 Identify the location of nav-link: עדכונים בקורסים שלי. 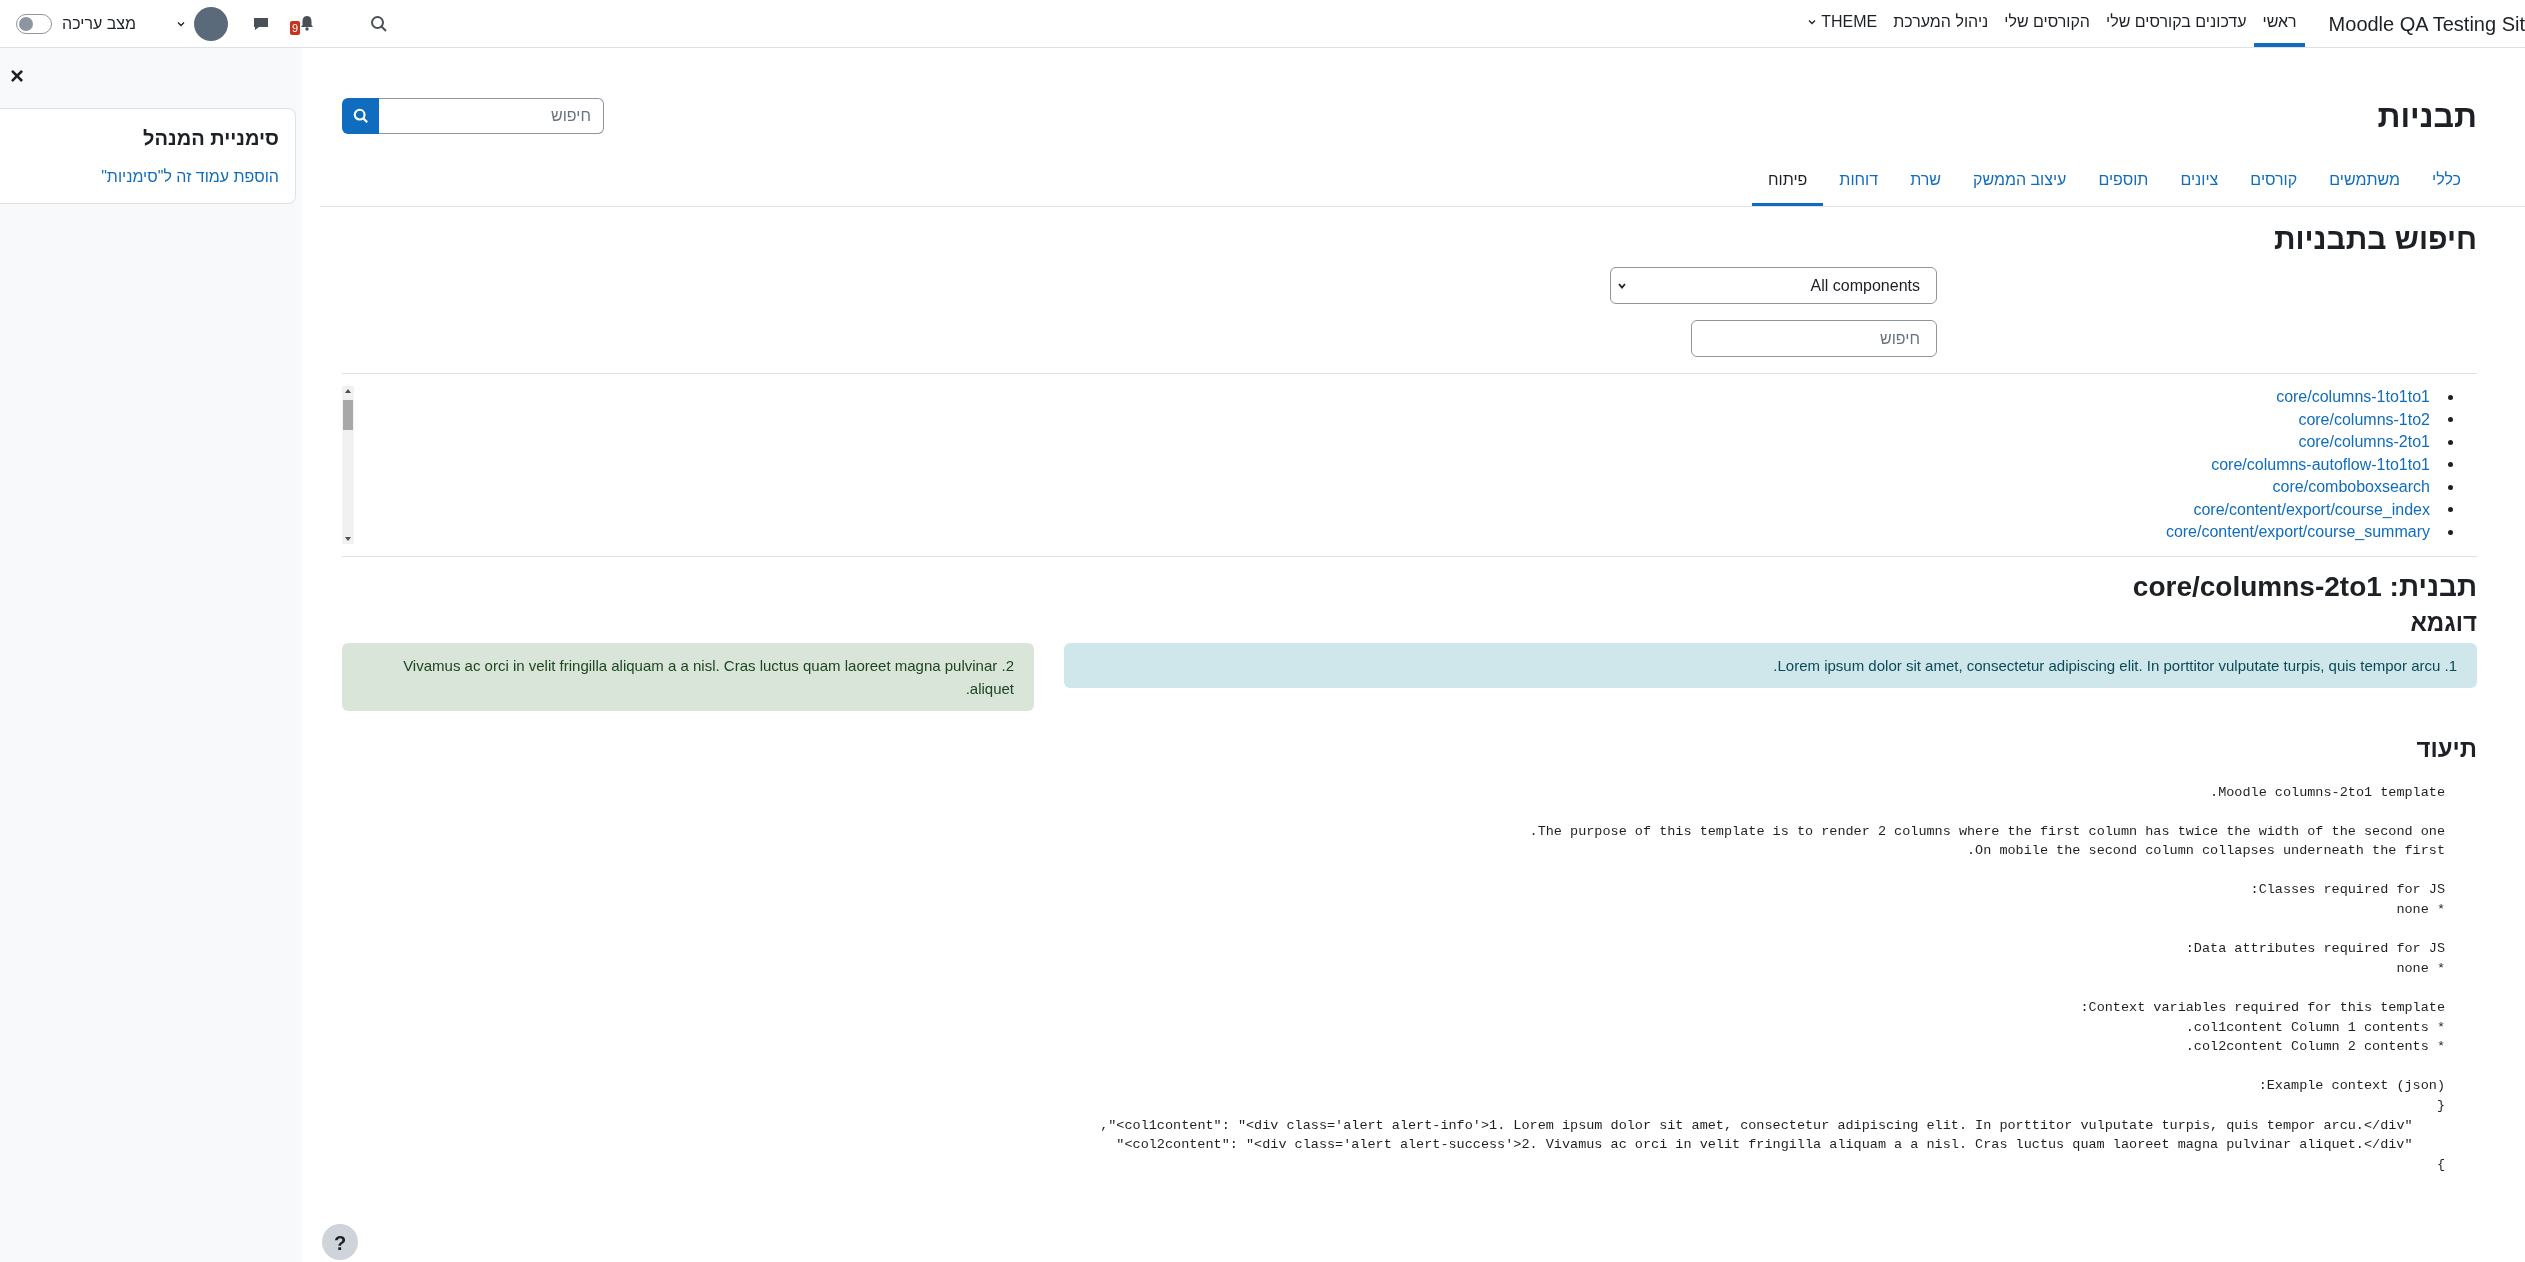
(2176, 23).